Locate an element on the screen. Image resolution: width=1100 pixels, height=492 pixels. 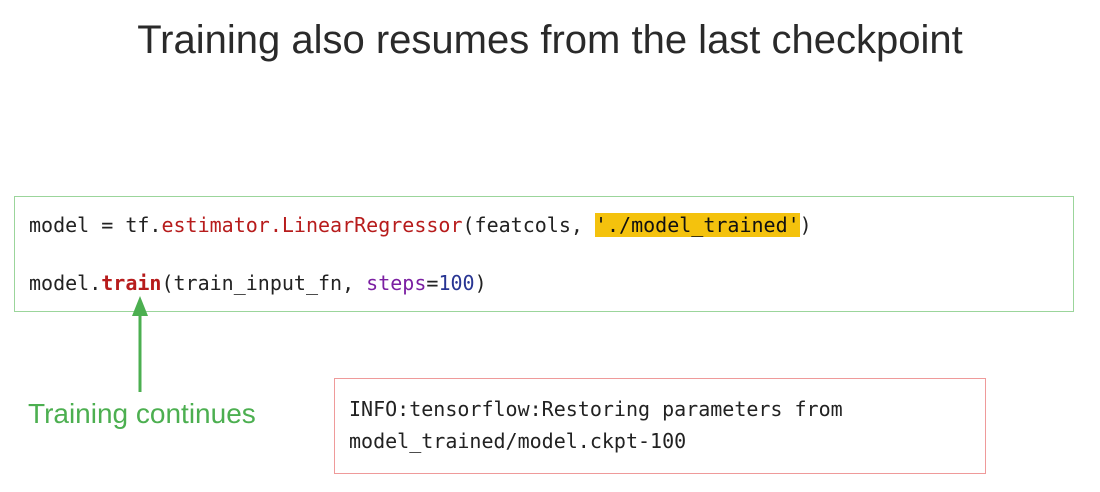
code-token: = is located at coordinates (432, 283).